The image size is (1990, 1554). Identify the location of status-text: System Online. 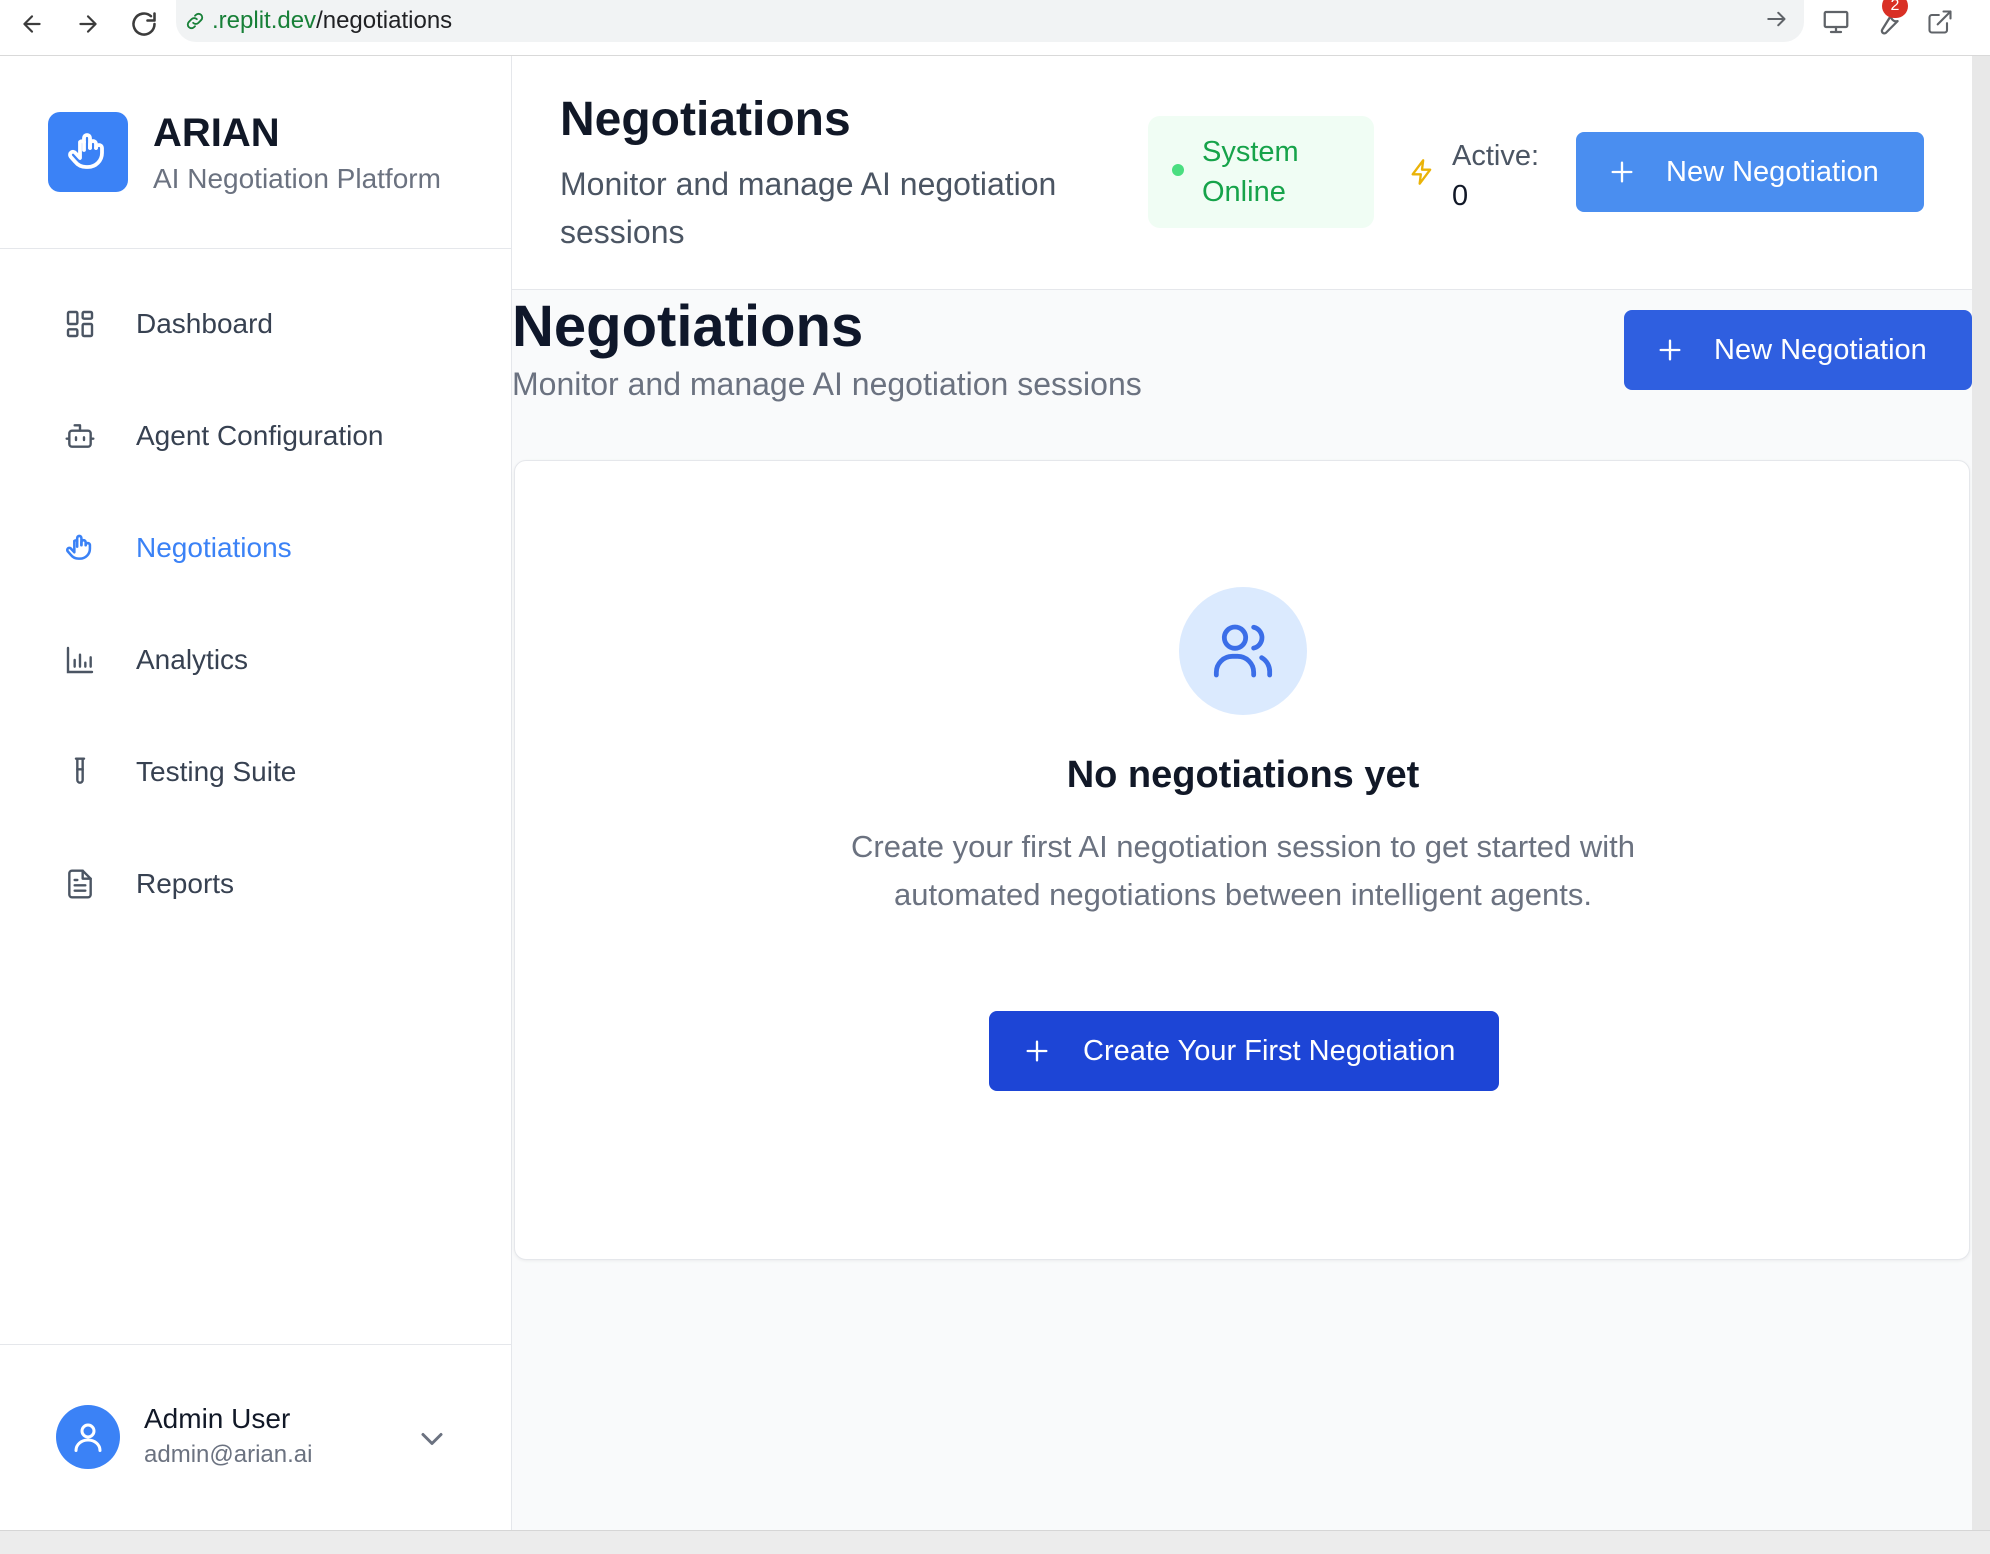
(1250, 172).